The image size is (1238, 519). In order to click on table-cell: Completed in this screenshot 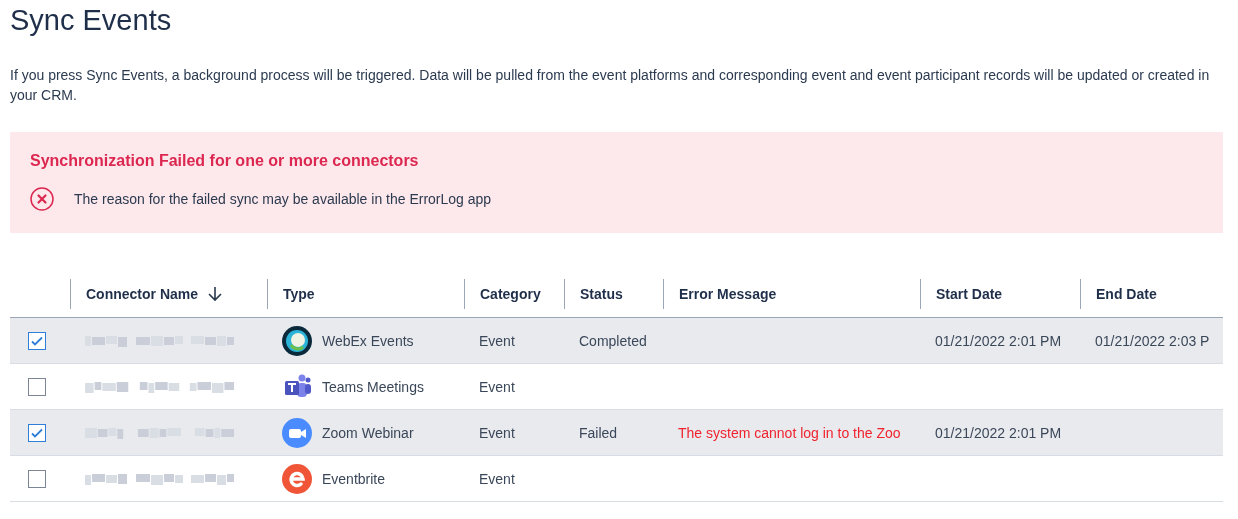, I will do `click(613, 340)`.